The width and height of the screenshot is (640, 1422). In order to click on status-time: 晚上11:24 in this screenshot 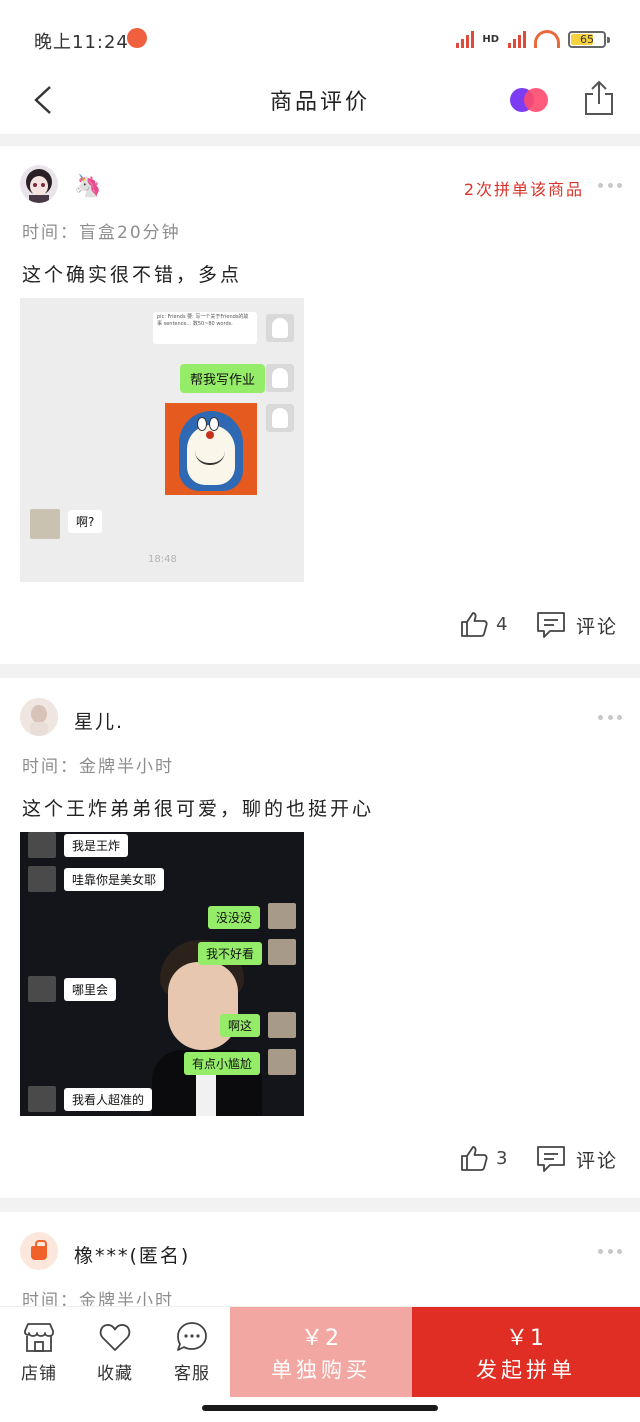, I will do `click(81, 42)`.